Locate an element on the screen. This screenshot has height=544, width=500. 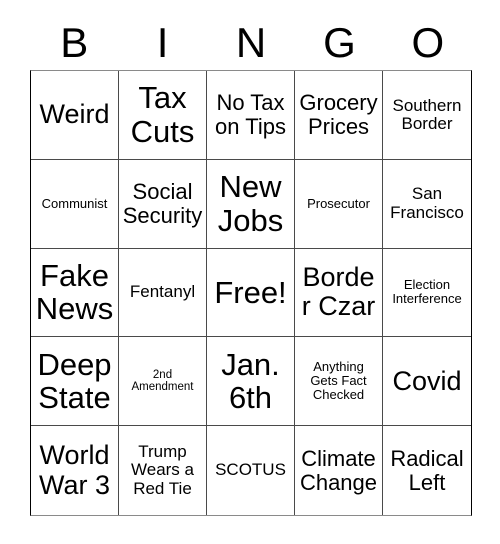
bingo-header-letter-b: B is located at coordinates (74, 42).